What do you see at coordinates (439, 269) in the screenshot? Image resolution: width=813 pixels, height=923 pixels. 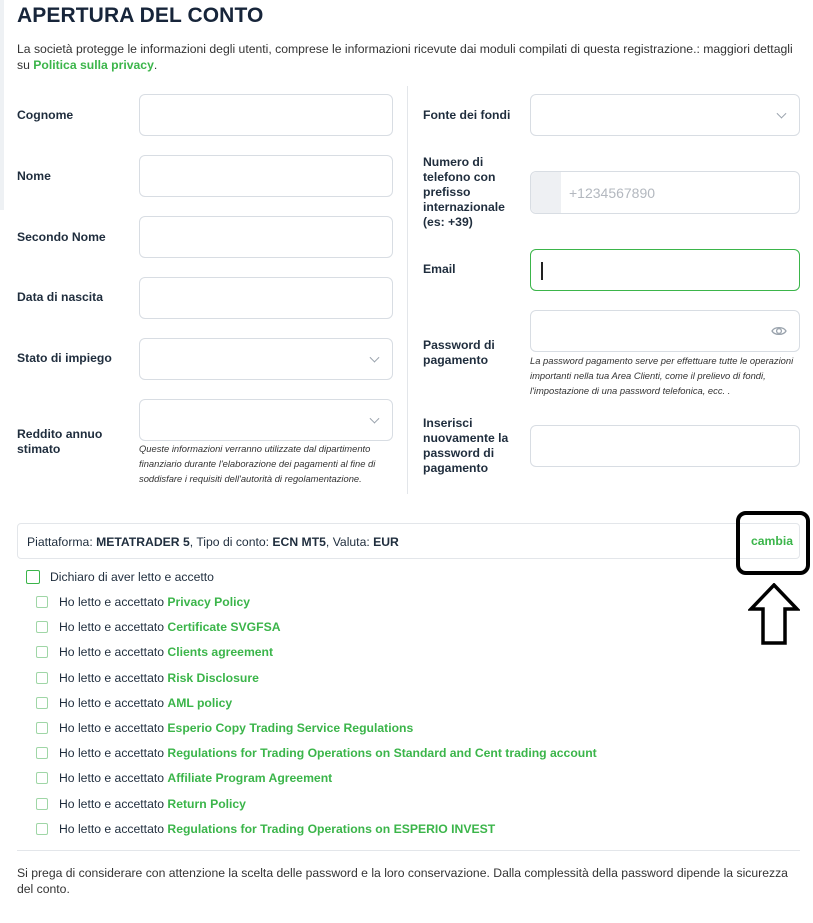 I see `email-label: Email` at bounding box center [439, 269].